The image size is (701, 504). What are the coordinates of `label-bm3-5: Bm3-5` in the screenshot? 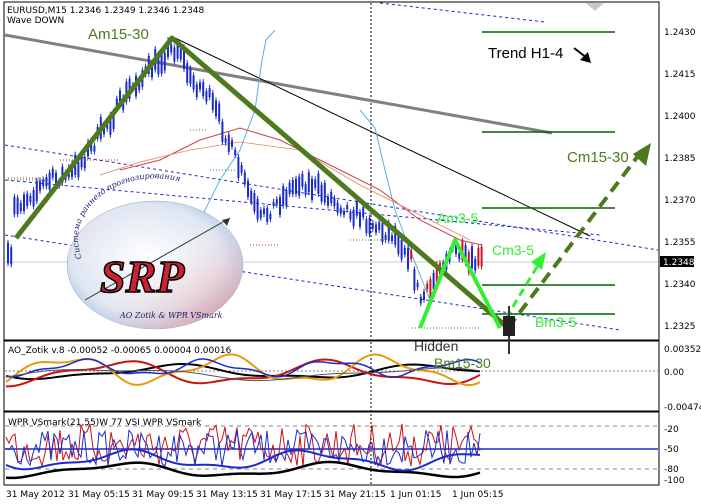 It's located at (555, 322).